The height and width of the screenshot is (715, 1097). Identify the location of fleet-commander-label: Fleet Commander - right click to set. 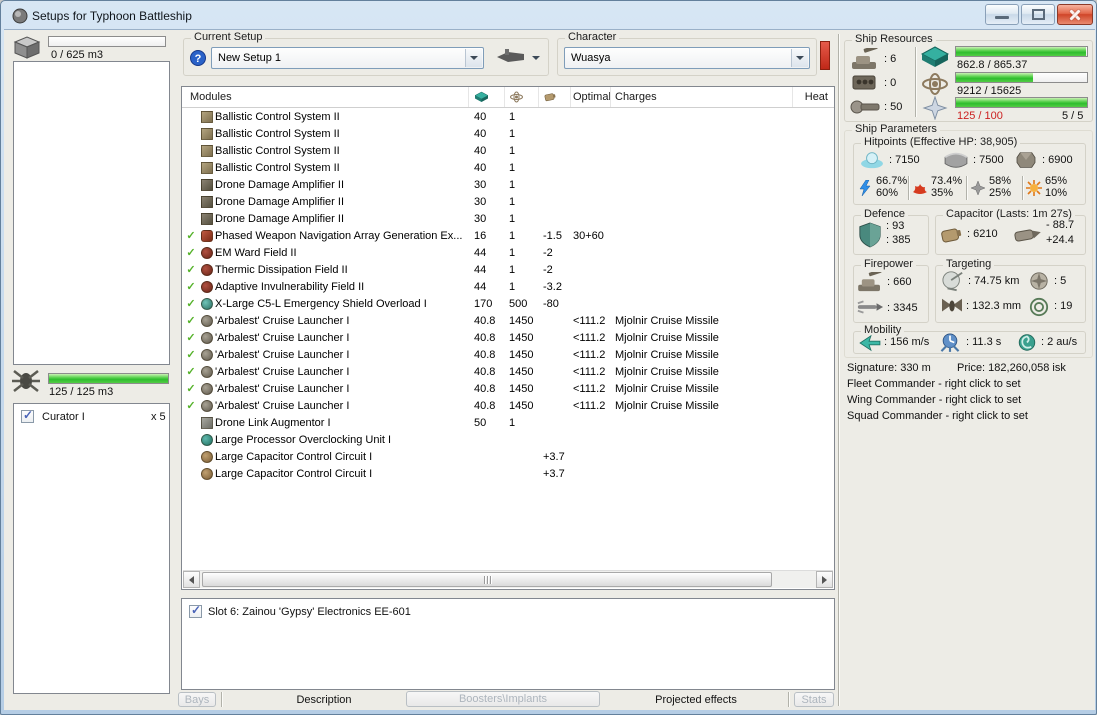
(934, 384).